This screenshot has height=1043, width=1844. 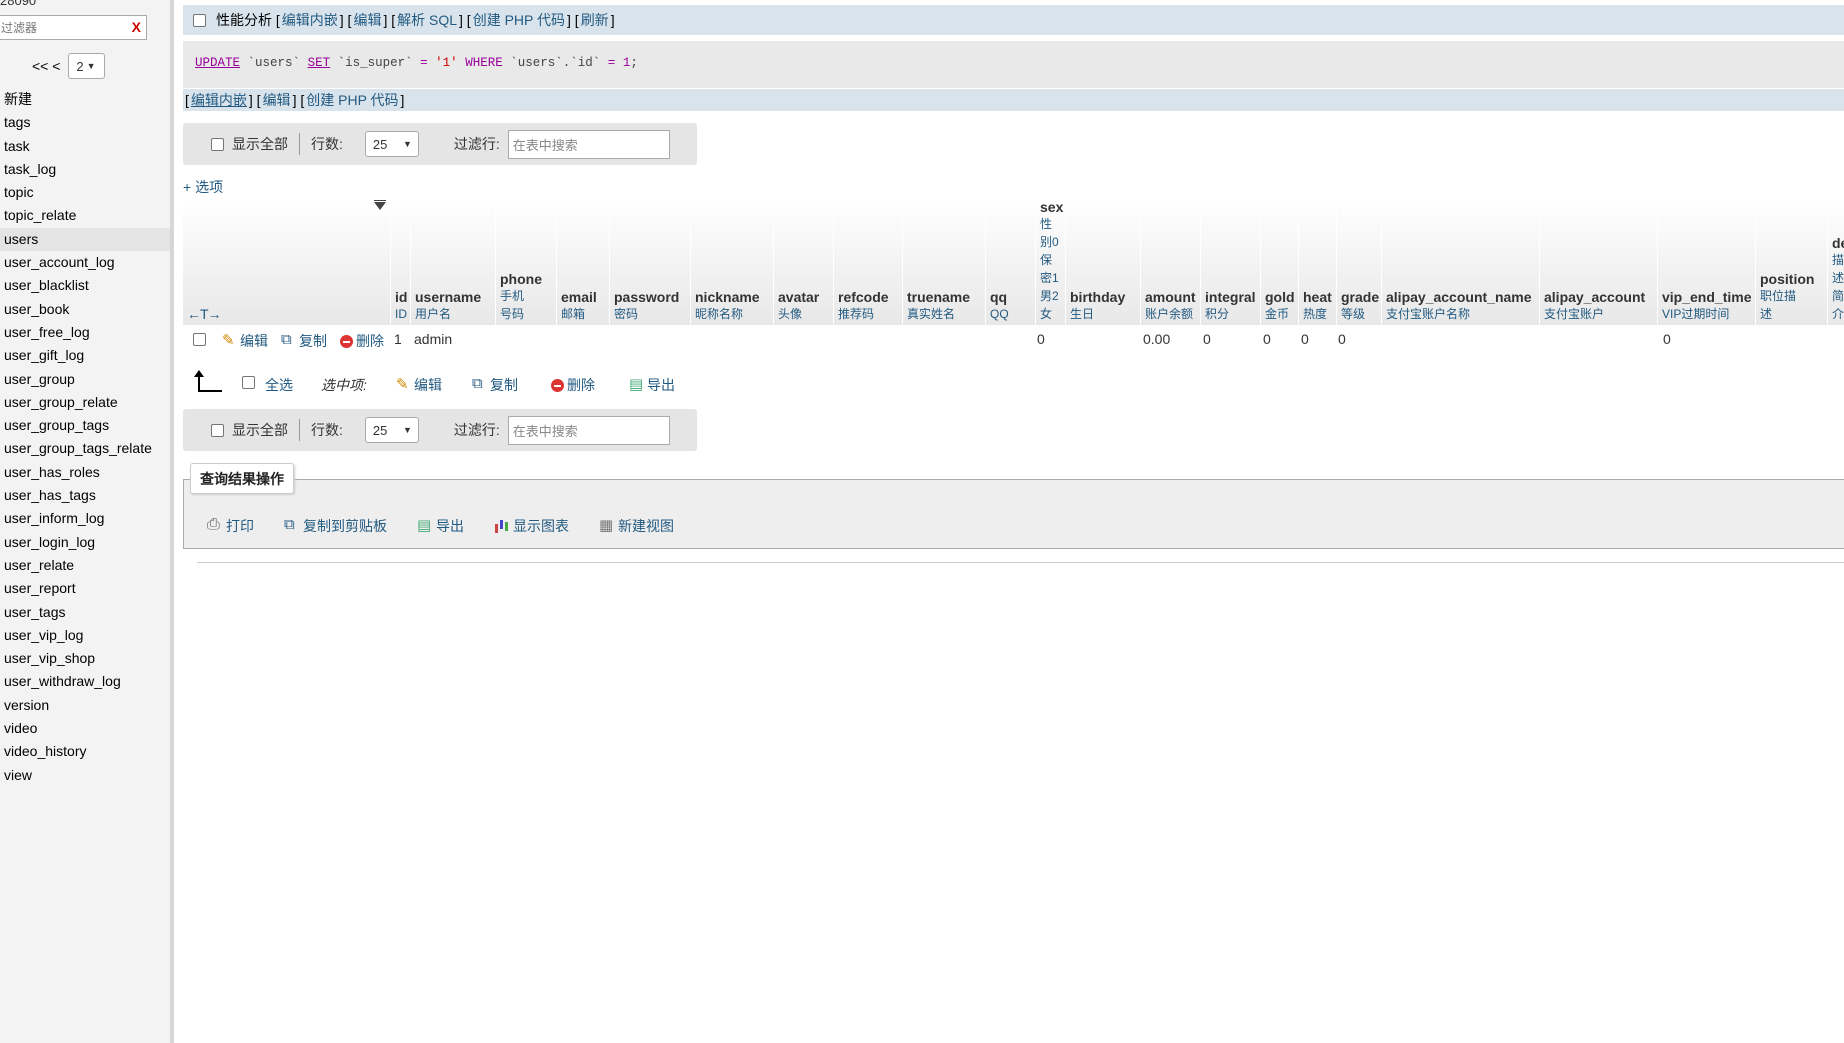 I want to click on column-name: birthday, so click(x=1097, y=297).